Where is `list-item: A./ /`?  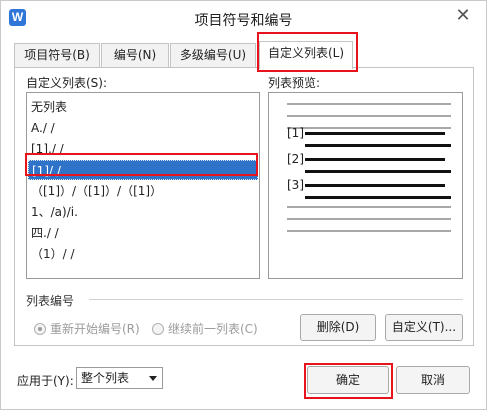 list-item: A./ / is located at coordinates (143, 128).